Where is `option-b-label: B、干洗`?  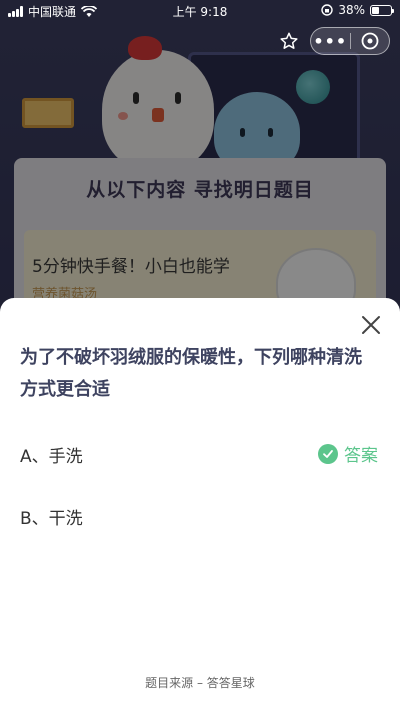 option-b-label: B、干洗 is located at coordinates (51, 519).